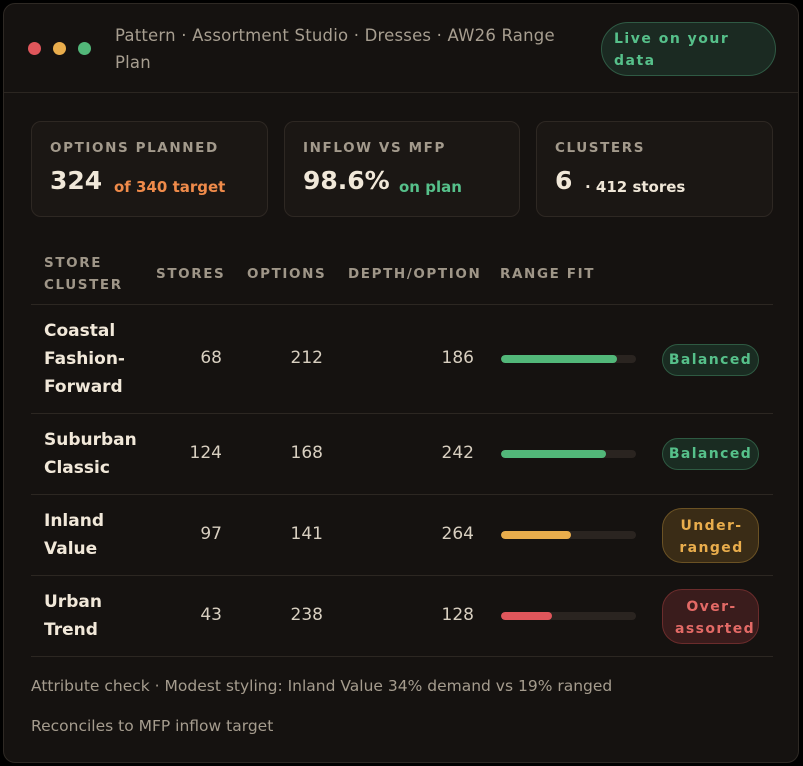 This screenshot has height=766, width=803. I want to click on options-count: 168, so click(306, 453).